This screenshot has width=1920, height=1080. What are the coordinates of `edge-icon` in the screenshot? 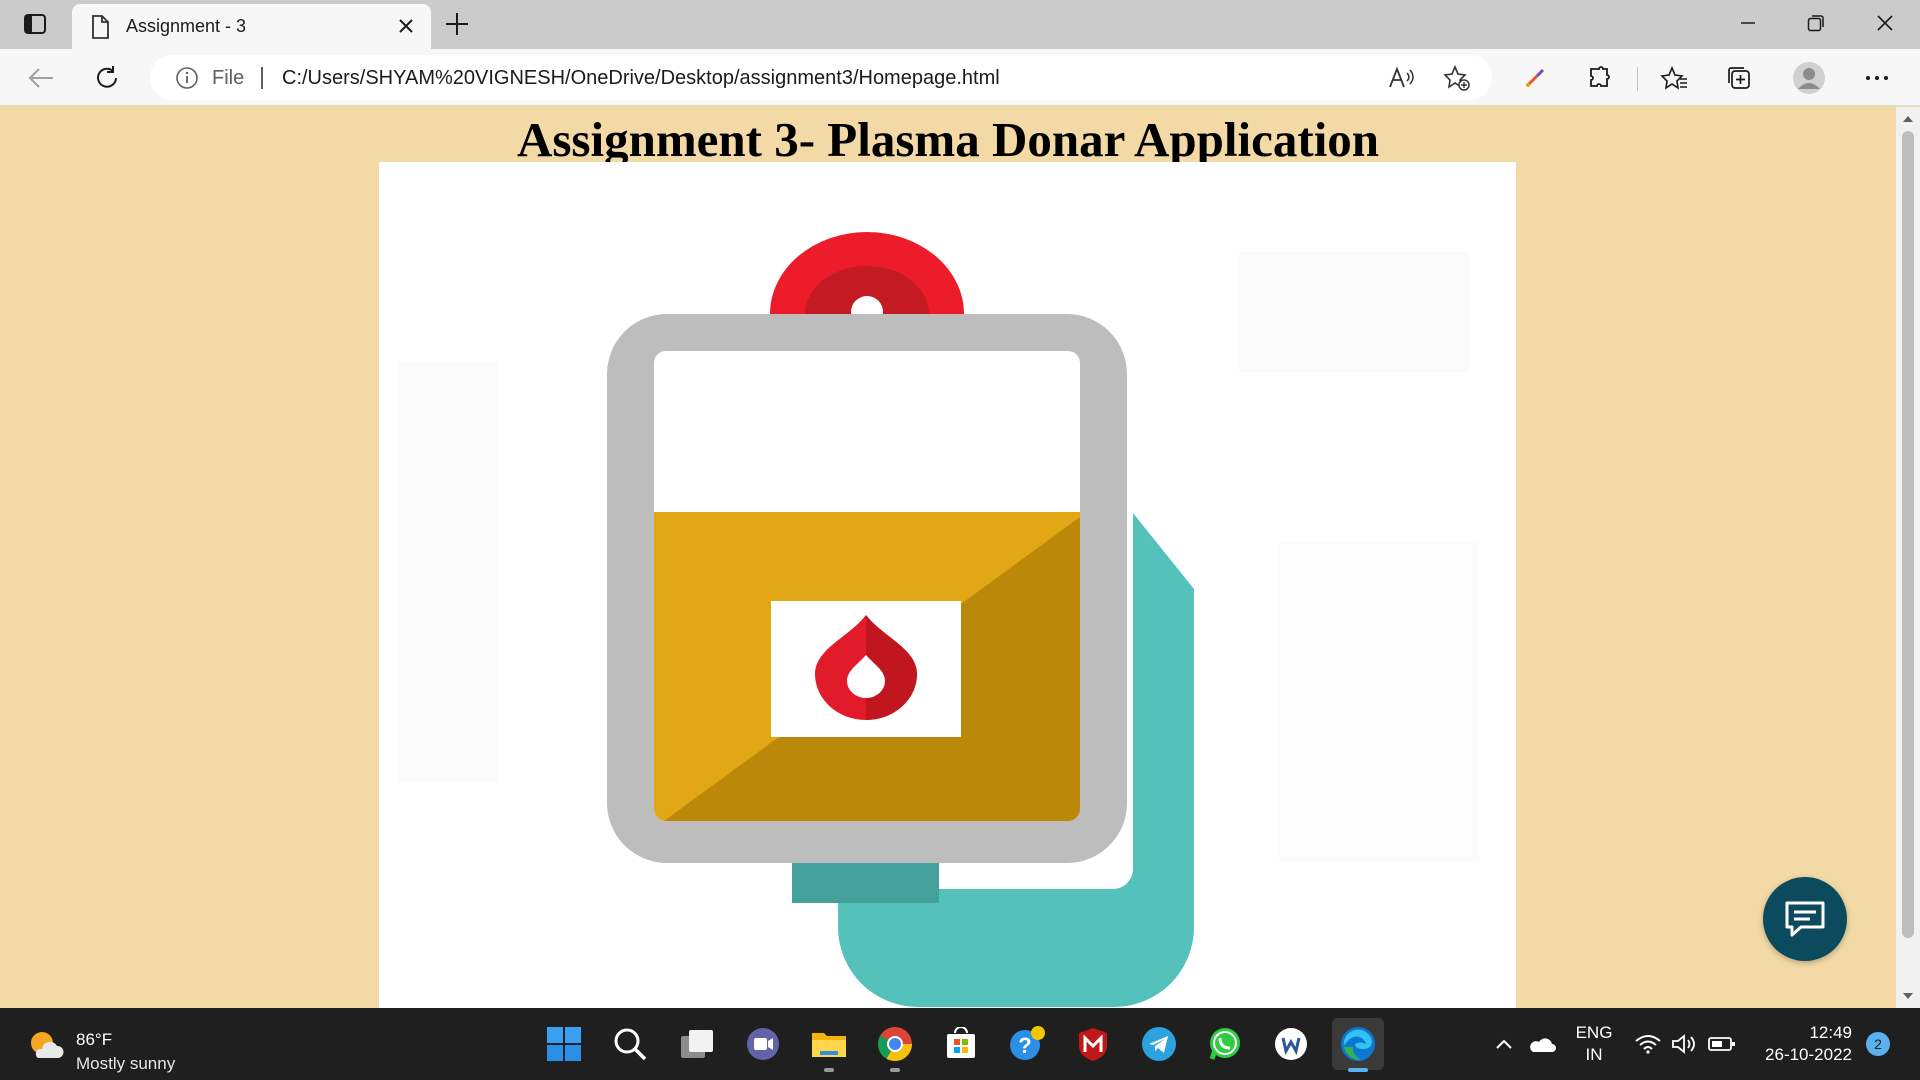 It's located at (1358, 1045).